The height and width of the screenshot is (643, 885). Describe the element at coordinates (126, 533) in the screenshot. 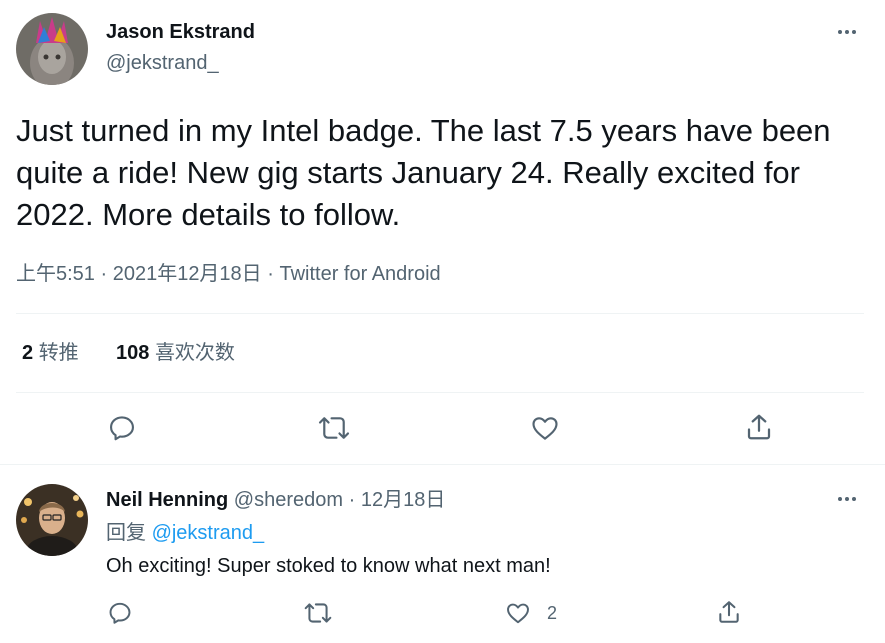

I see `replying-to-label: 回复` at that location.